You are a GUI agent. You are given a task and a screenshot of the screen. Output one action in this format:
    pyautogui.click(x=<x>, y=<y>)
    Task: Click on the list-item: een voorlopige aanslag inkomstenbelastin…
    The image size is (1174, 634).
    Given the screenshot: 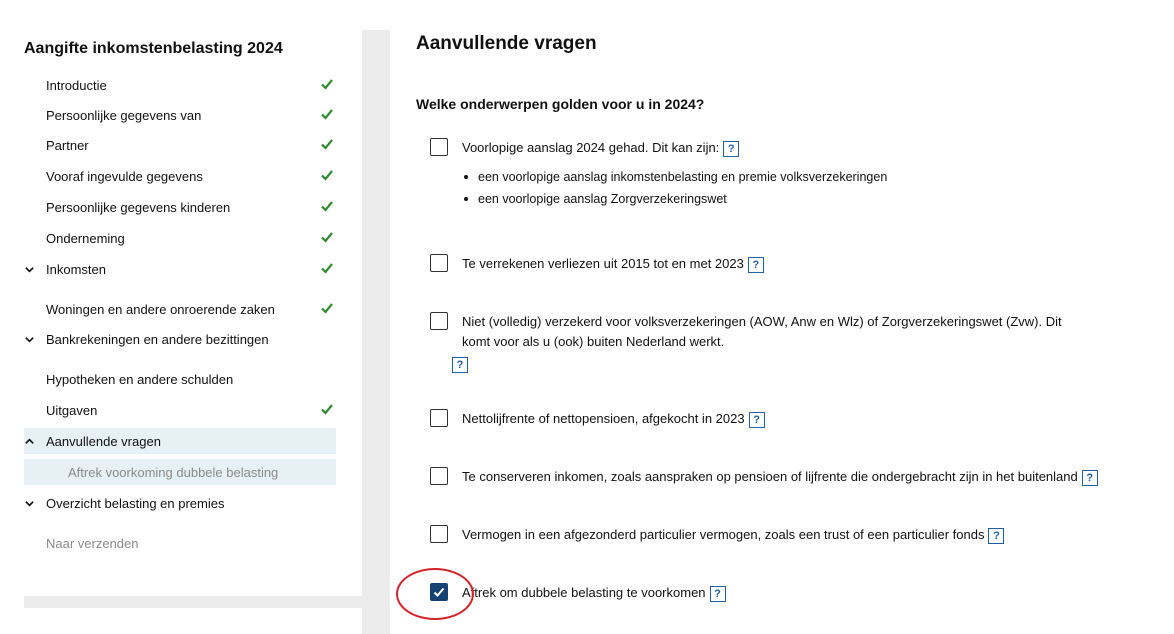 What is the action you would take?
    pyautogui.click(x=674, y=177)
    